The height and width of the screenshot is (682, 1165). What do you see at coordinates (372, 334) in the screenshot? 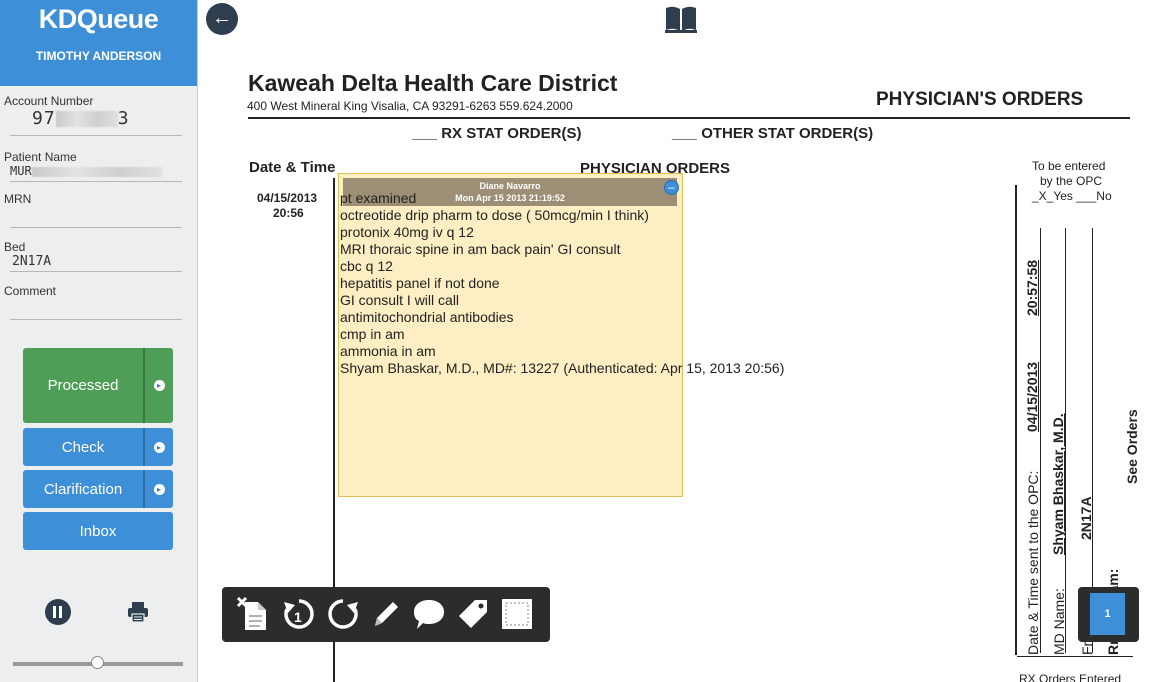
I see `order-line: cmp in am` at bounding box center [372, 334].